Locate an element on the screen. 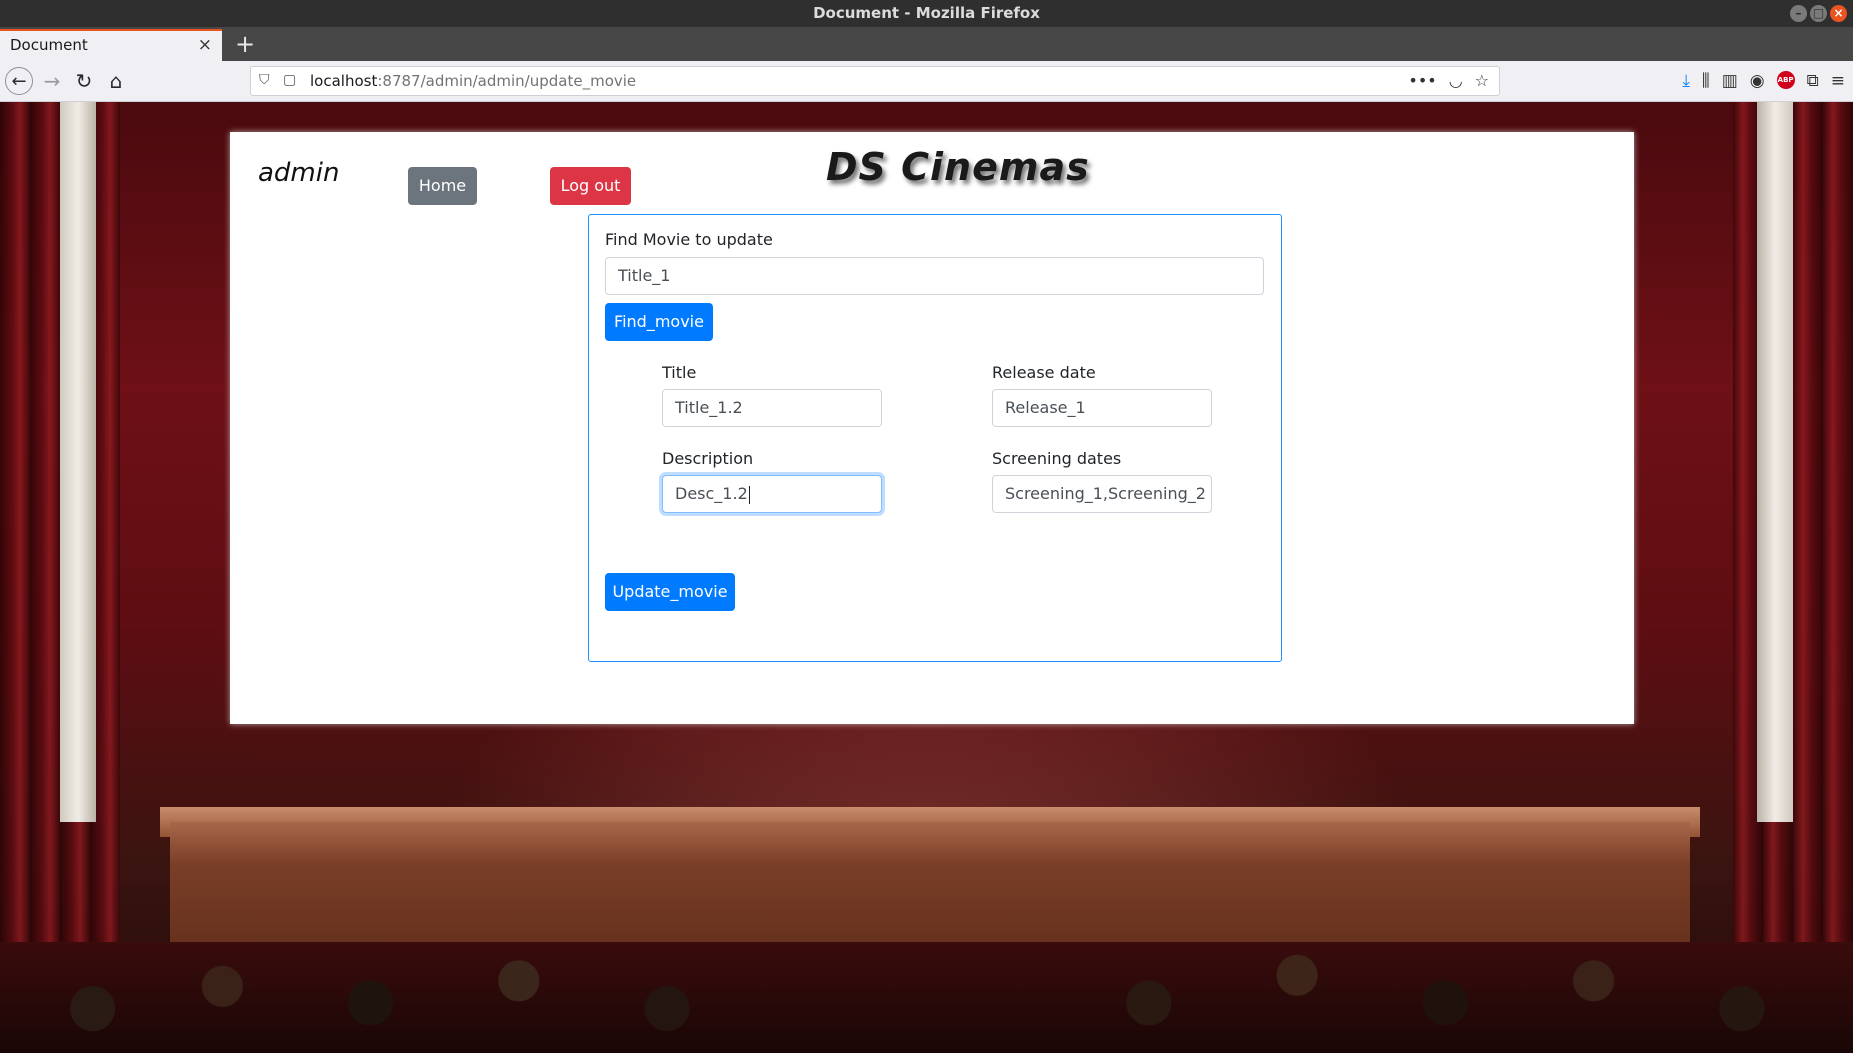 This screenshot has width=1853, height=1053. pocket-icon: ◡ is located at coordinates (1456, 80).